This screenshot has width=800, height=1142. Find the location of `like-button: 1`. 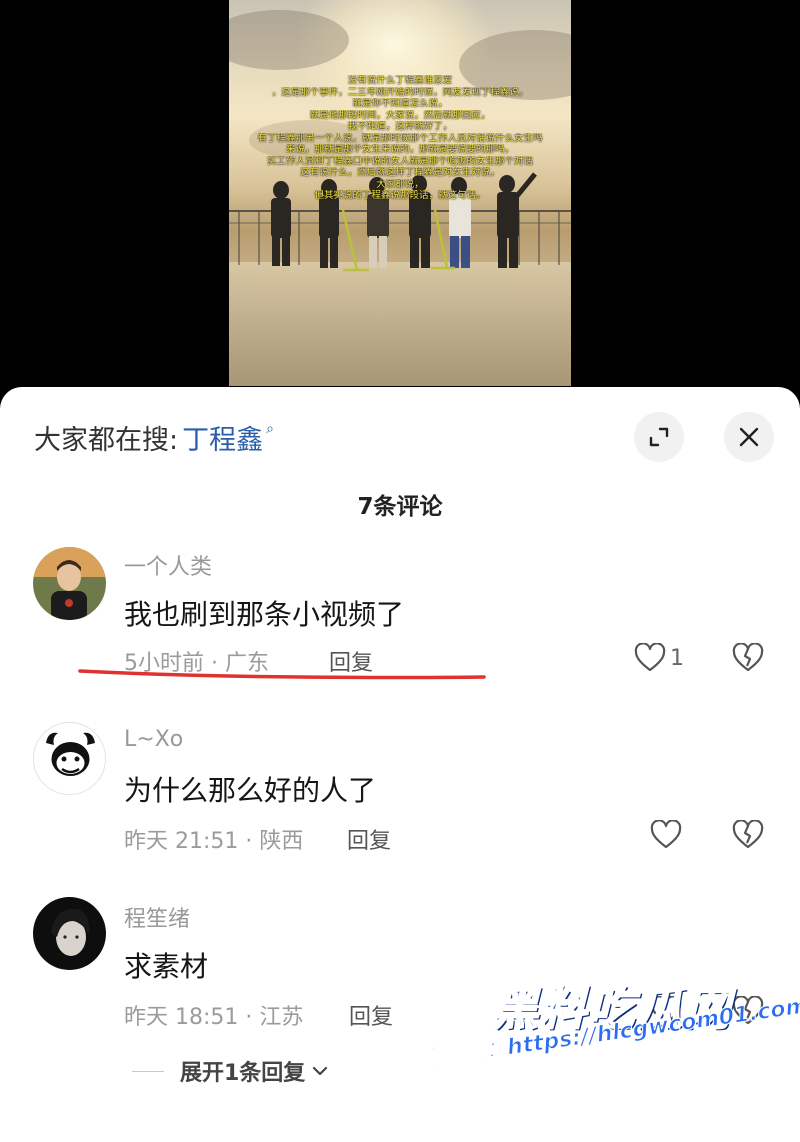

like-button: 1 is located at coordinates (659, 658).